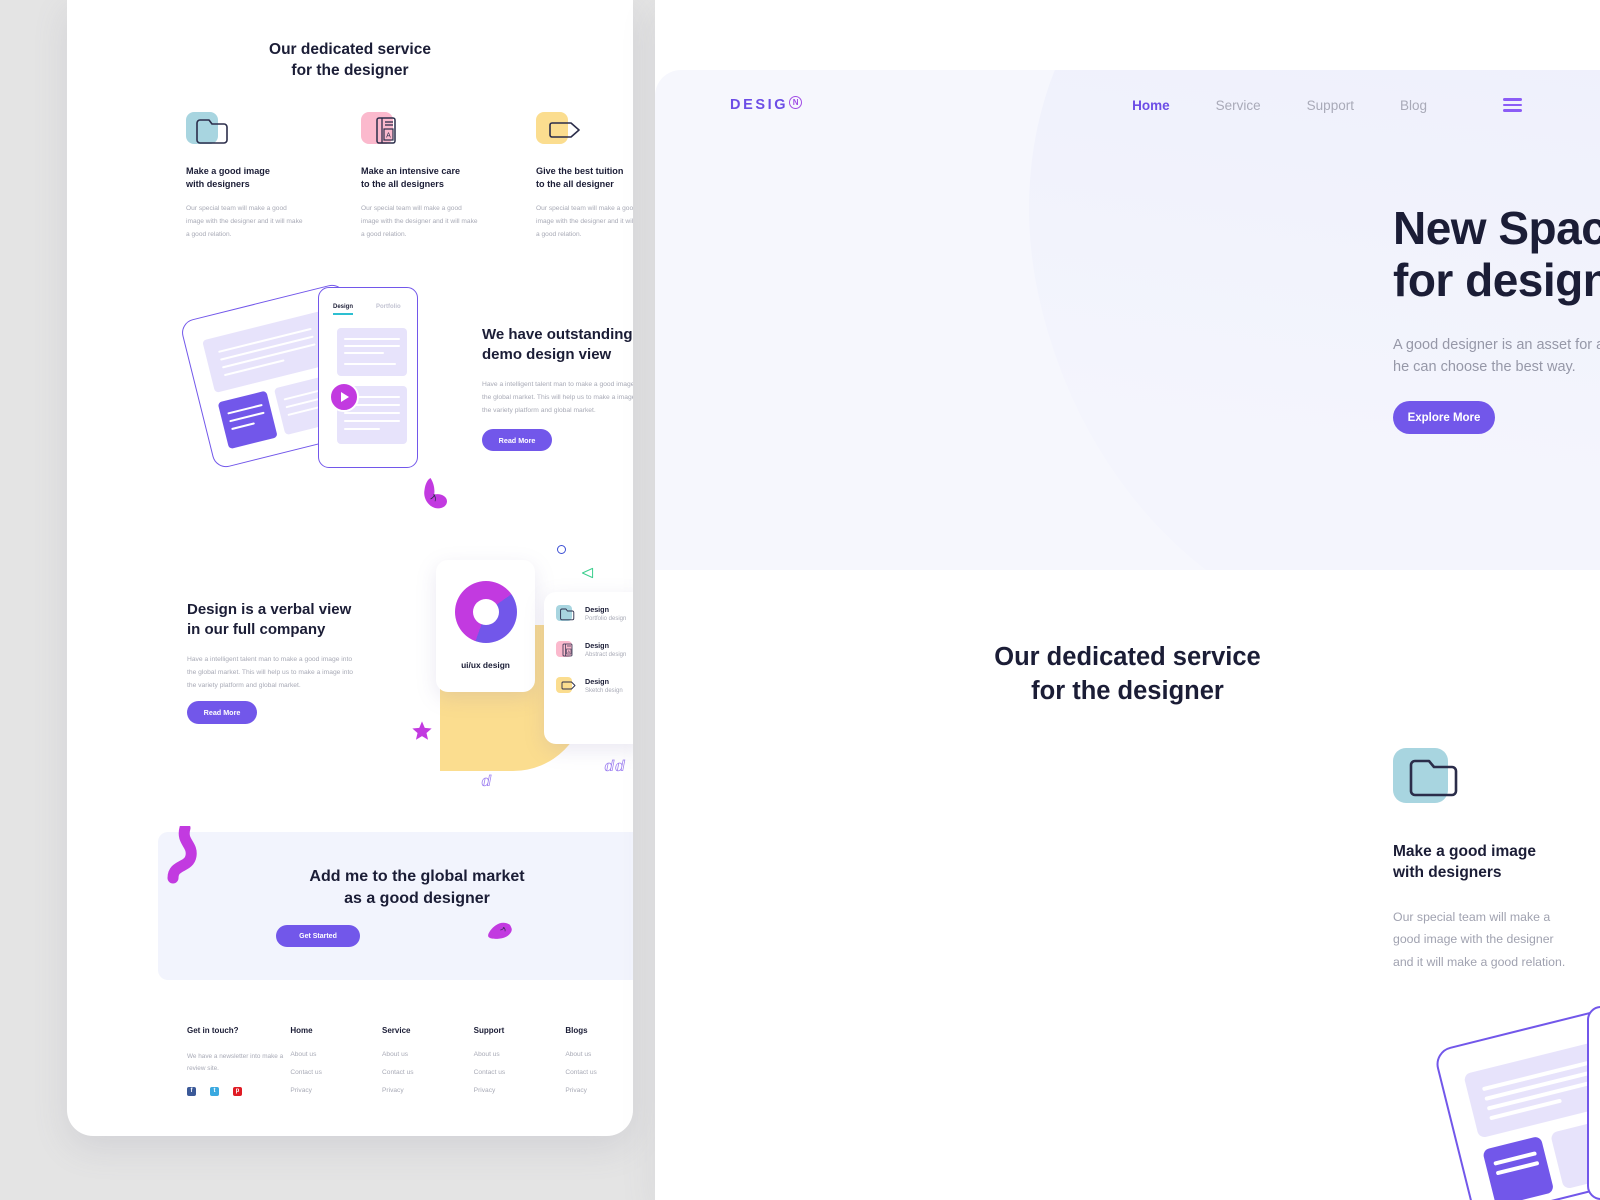 The height and width of the screenshot is (1200, 1600). I want to click on left-demo-play-button, so click(344, 397).